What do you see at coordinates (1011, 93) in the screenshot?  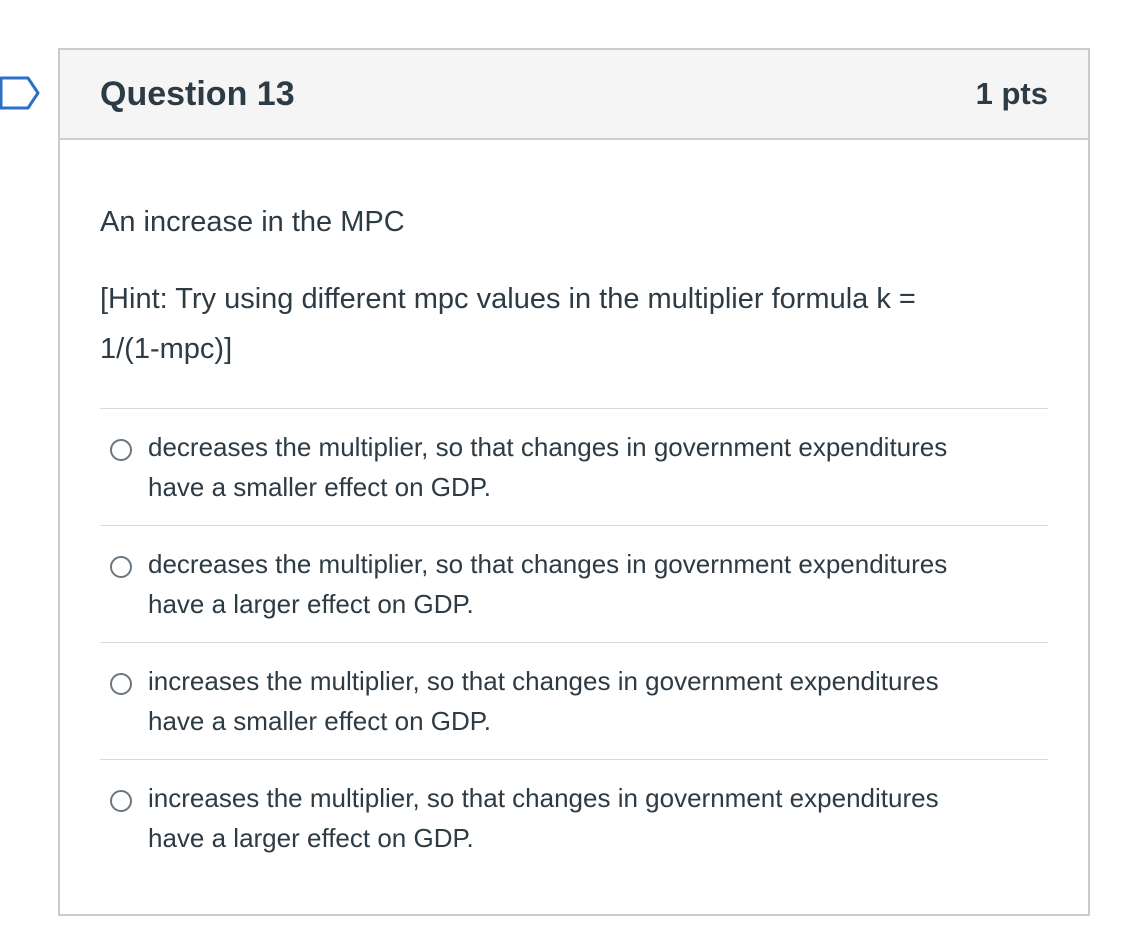 I see `question-points: 1 pts` at bounding box center [1011, 93].